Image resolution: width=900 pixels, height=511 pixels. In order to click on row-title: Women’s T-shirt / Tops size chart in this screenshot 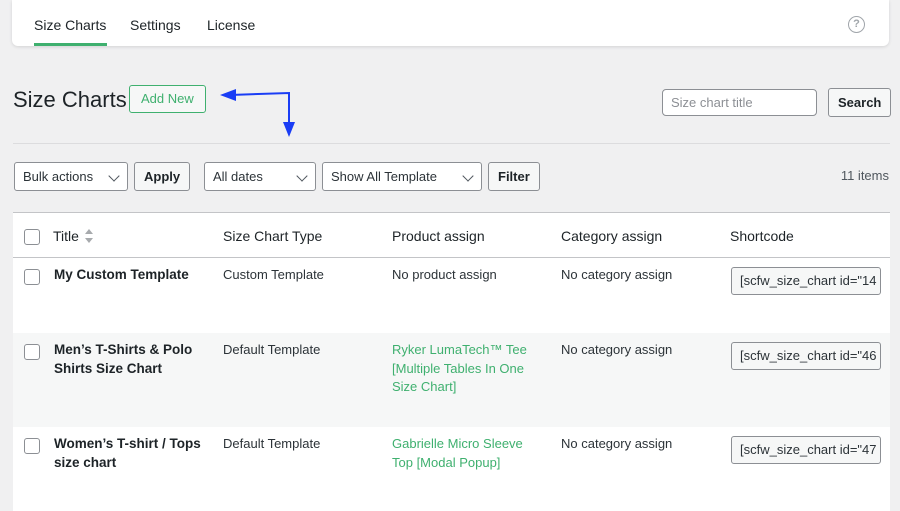, I will do `click(129, 453)`.